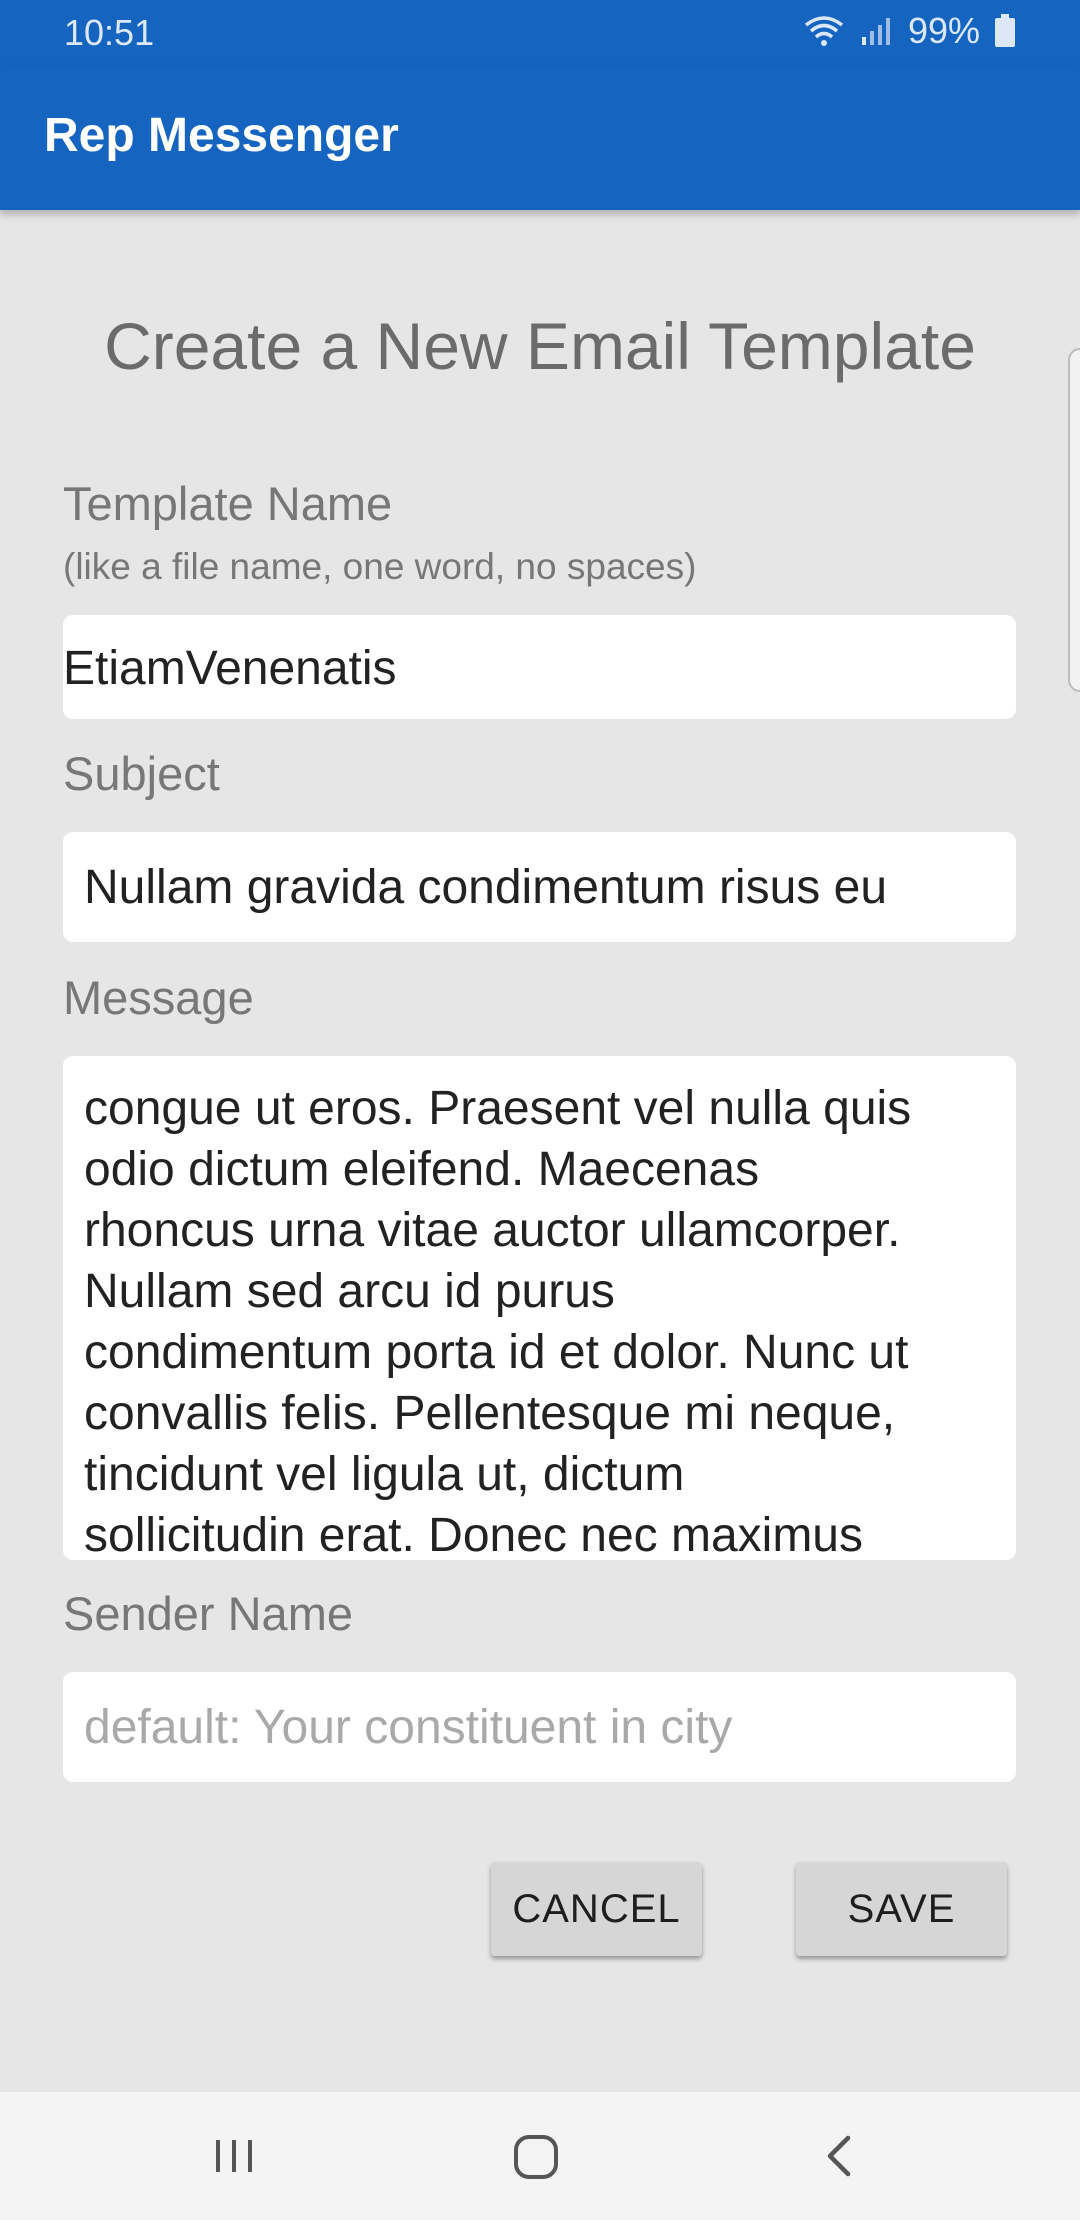 The width and height of the screenshot is (1080, 2220). Describe the element at coordinates (875, 31) in the screenshot. I see `signal-icon` at that location.